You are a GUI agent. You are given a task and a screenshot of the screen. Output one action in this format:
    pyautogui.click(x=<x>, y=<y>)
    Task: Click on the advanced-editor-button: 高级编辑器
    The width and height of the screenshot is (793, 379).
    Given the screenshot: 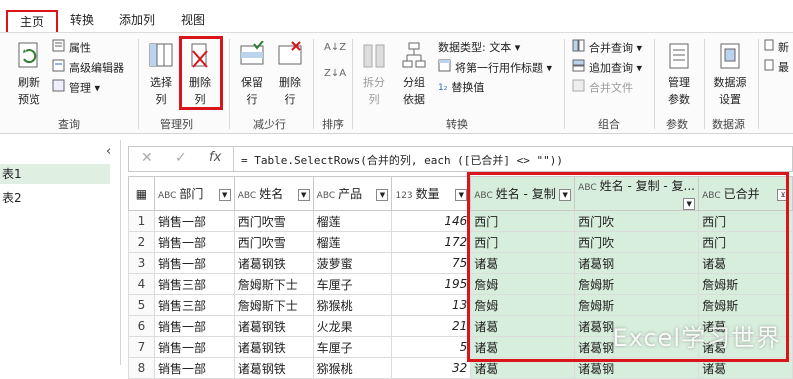 What is the action you would take?
    pyautogui.click(x=88, y=68)
    